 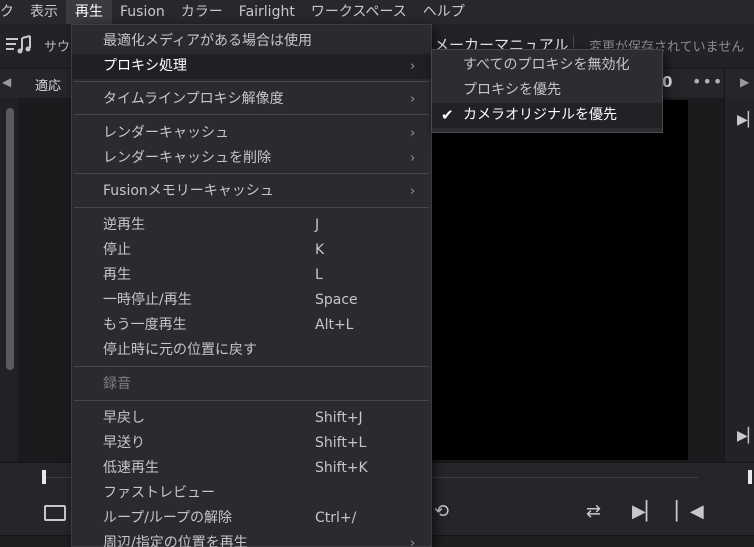 I want to click on checkmark-icon: ✔, so click(x=447, y=115).